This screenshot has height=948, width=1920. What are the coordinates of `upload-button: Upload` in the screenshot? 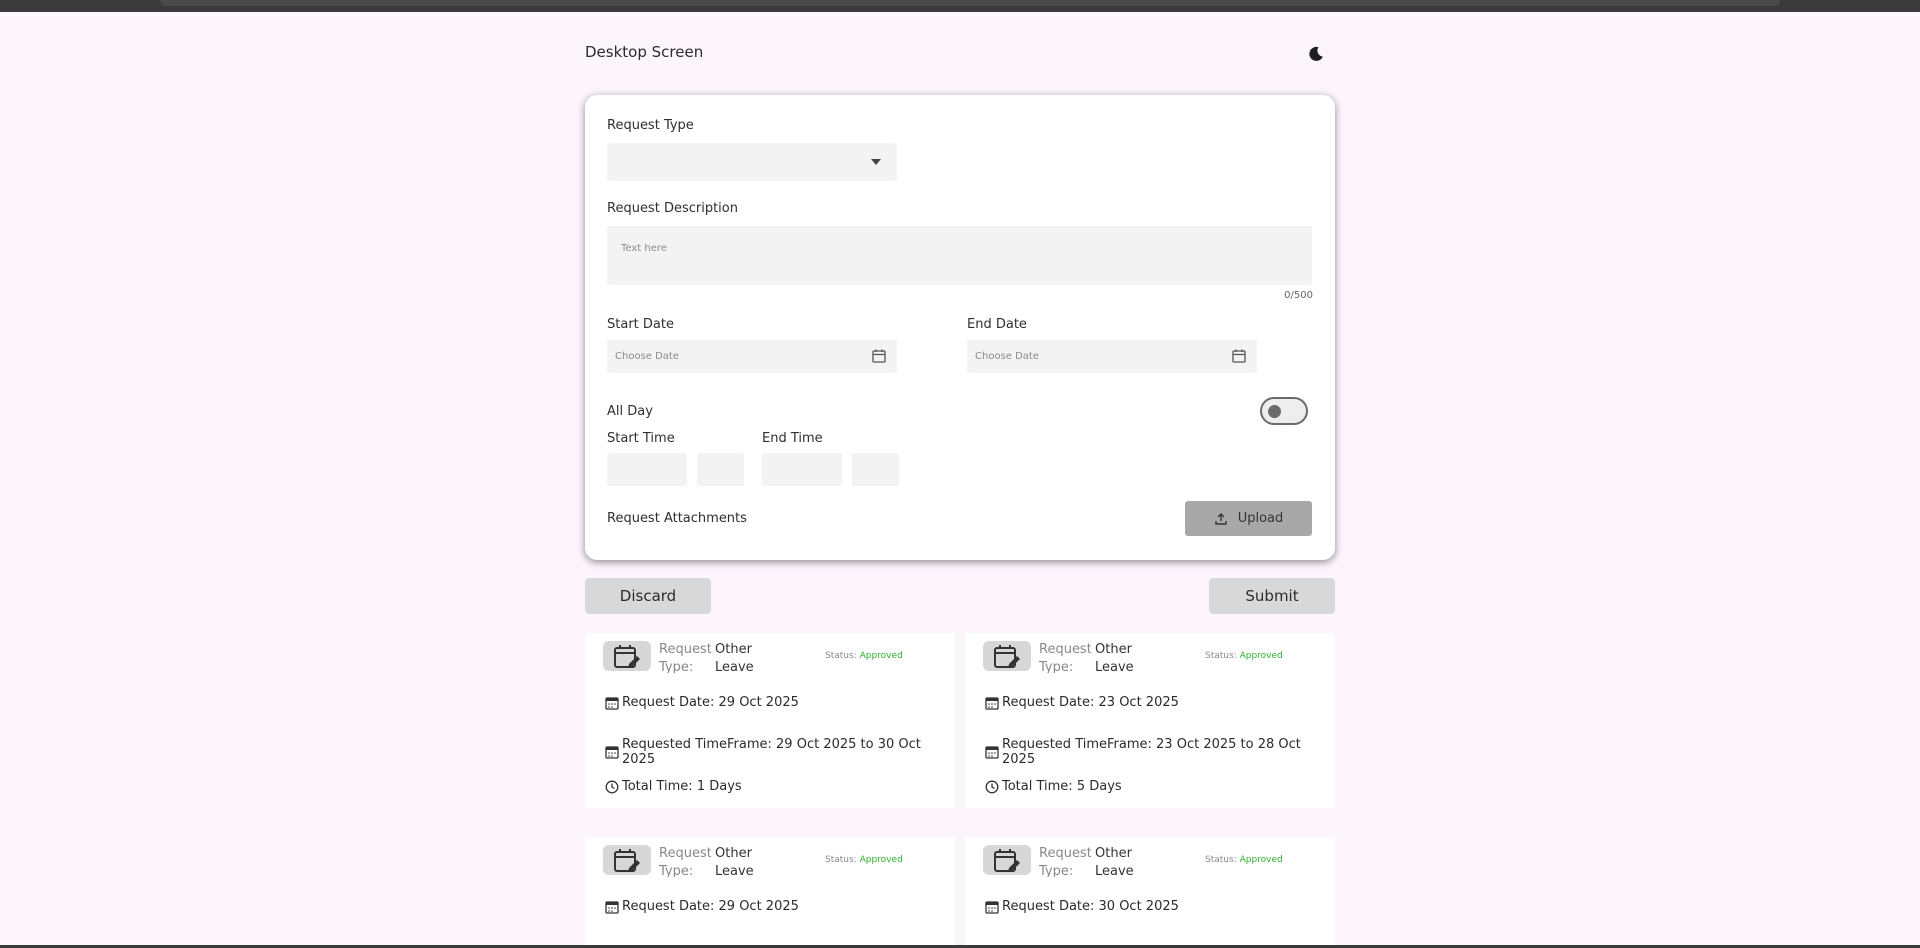 It's located at (1248, 518).